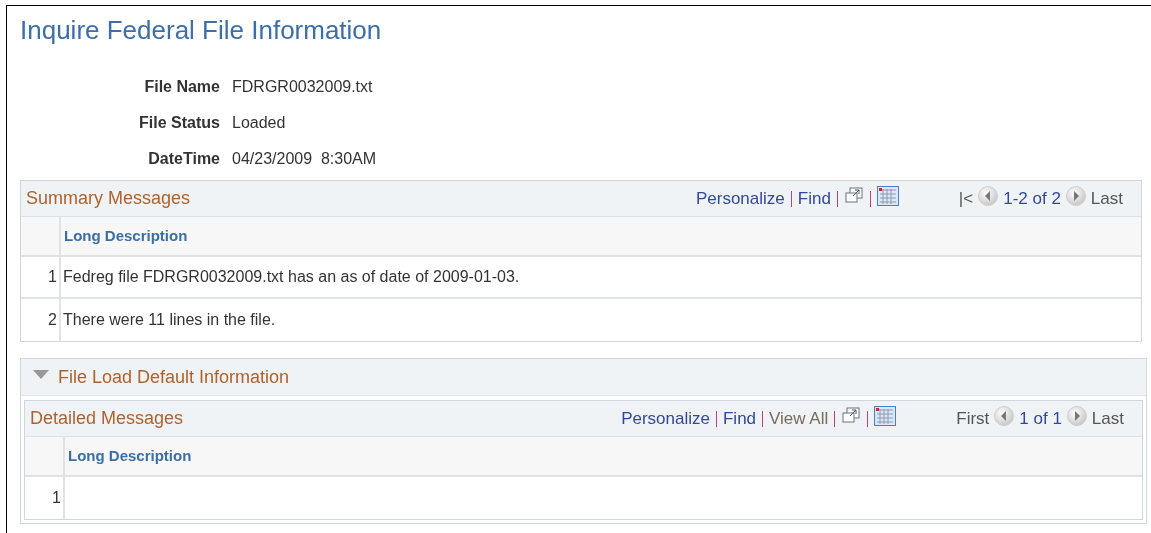  I want to click on grid-title: Detailed Messages, so click(107, 418).